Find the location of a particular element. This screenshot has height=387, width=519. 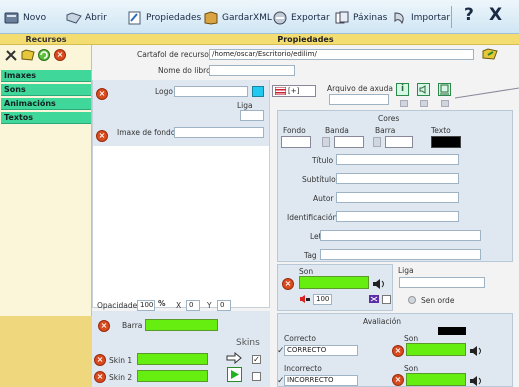

arquivo-axuda-input is located at coordinates (359, 99).